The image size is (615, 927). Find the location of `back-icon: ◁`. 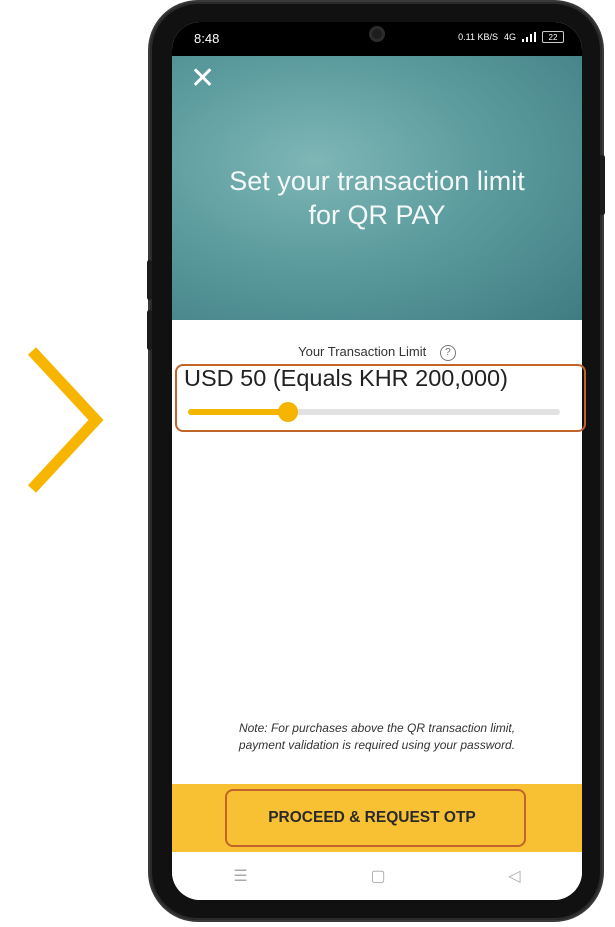

back-icon: ◁ is located at coordinates (514, 876).